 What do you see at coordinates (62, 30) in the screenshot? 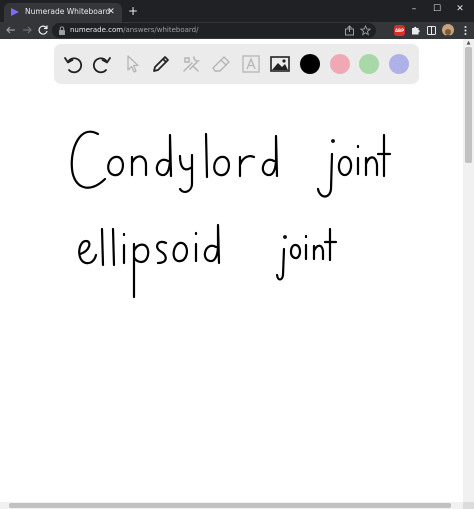
I see `lock-icon` at bounding box center [62, 30].